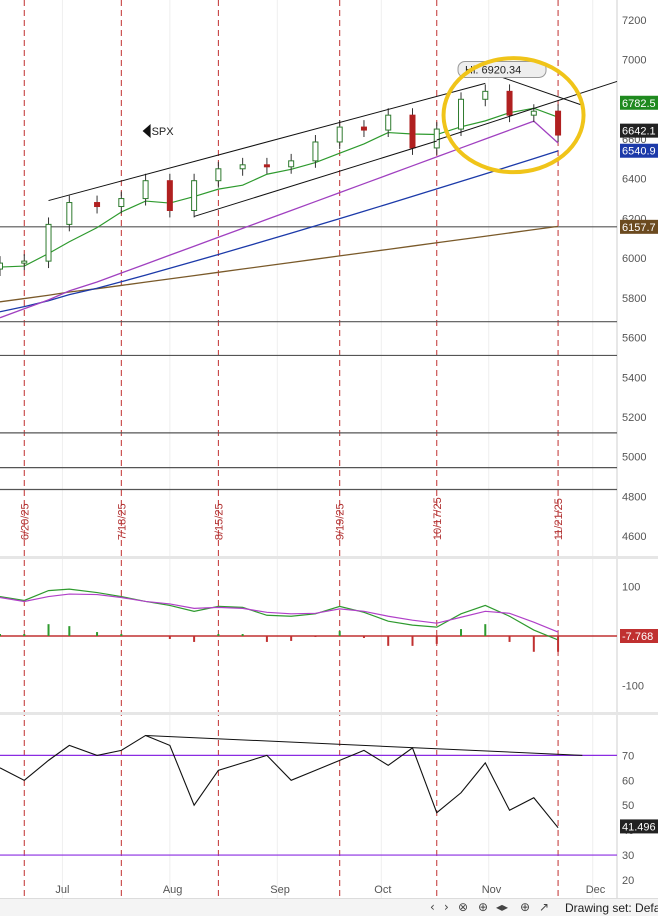 Image resolution: width=658 pixels, height=920 pixels. What do you see at coordinates (483, 907) in the screenshot?
I see `zoom-in-icon: ⊕` at bounding box center [483, 907].